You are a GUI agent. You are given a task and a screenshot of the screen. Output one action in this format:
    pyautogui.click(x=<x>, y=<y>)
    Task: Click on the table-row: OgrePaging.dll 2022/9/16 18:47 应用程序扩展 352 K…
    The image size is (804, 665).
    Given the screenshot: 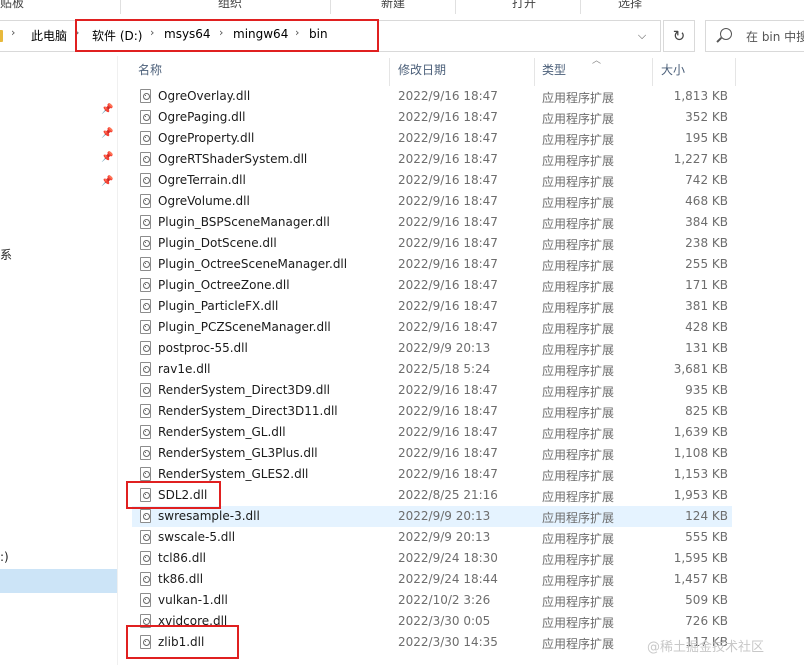 What is the action you would take?
    pyautogui.click(x=432, y=117)
    